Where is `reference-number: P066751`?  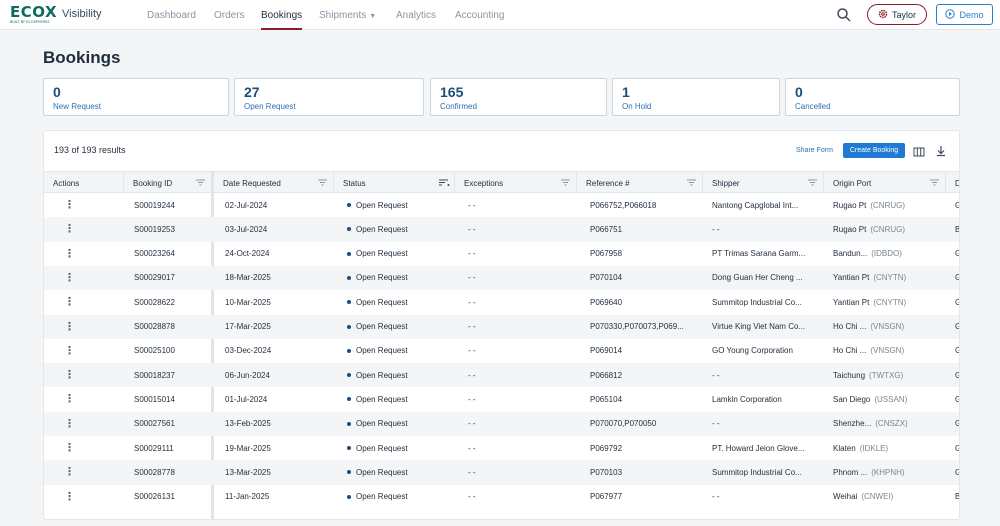
reference-number: P066751 is located at coordinates (606, 229).